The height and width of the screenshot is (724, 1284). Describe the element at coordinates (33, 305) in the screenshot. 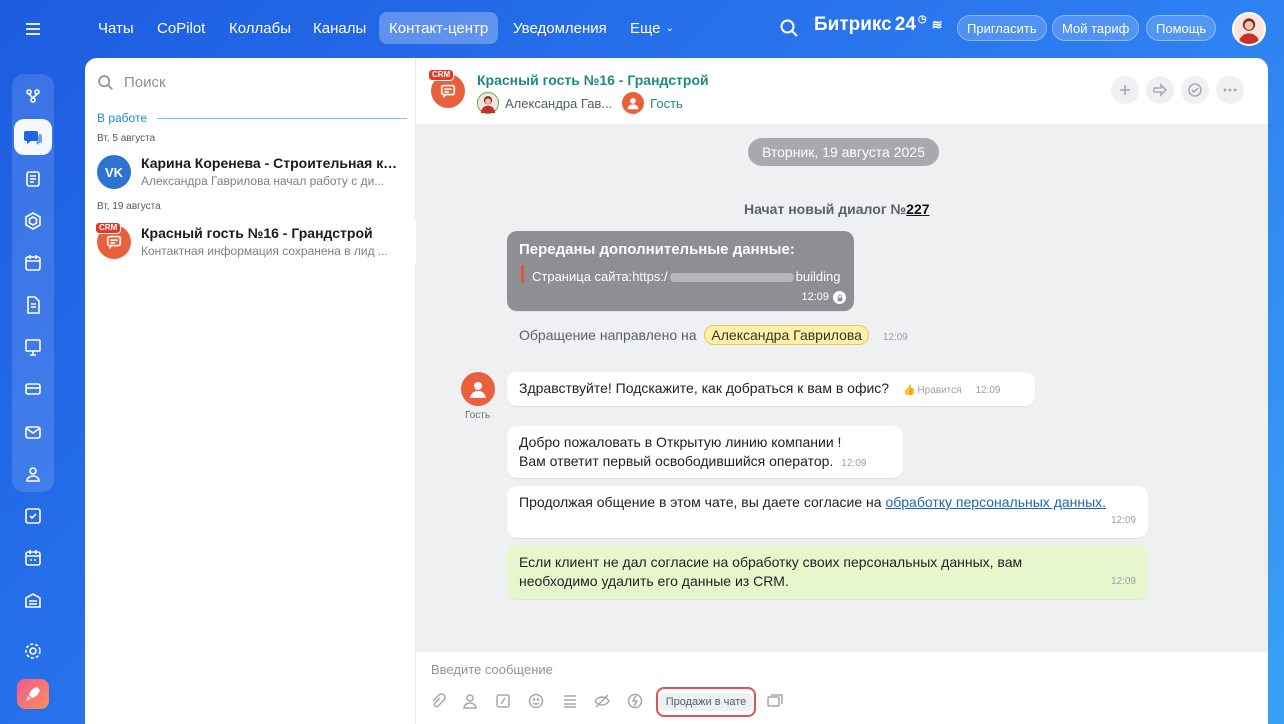

I see `documents-icon` at that location.